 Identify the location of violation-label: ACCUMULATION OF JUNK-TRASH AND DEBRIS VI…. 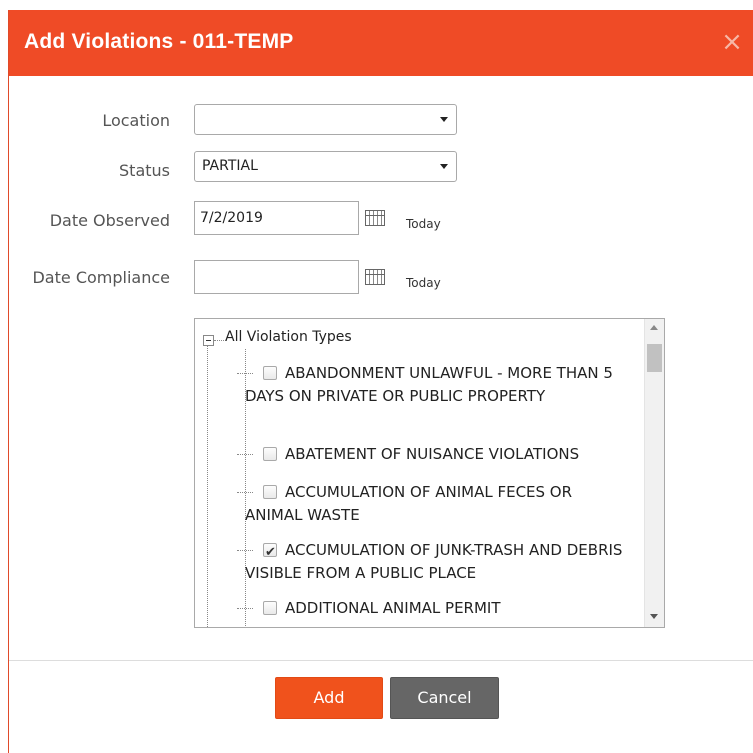
(434, 561).